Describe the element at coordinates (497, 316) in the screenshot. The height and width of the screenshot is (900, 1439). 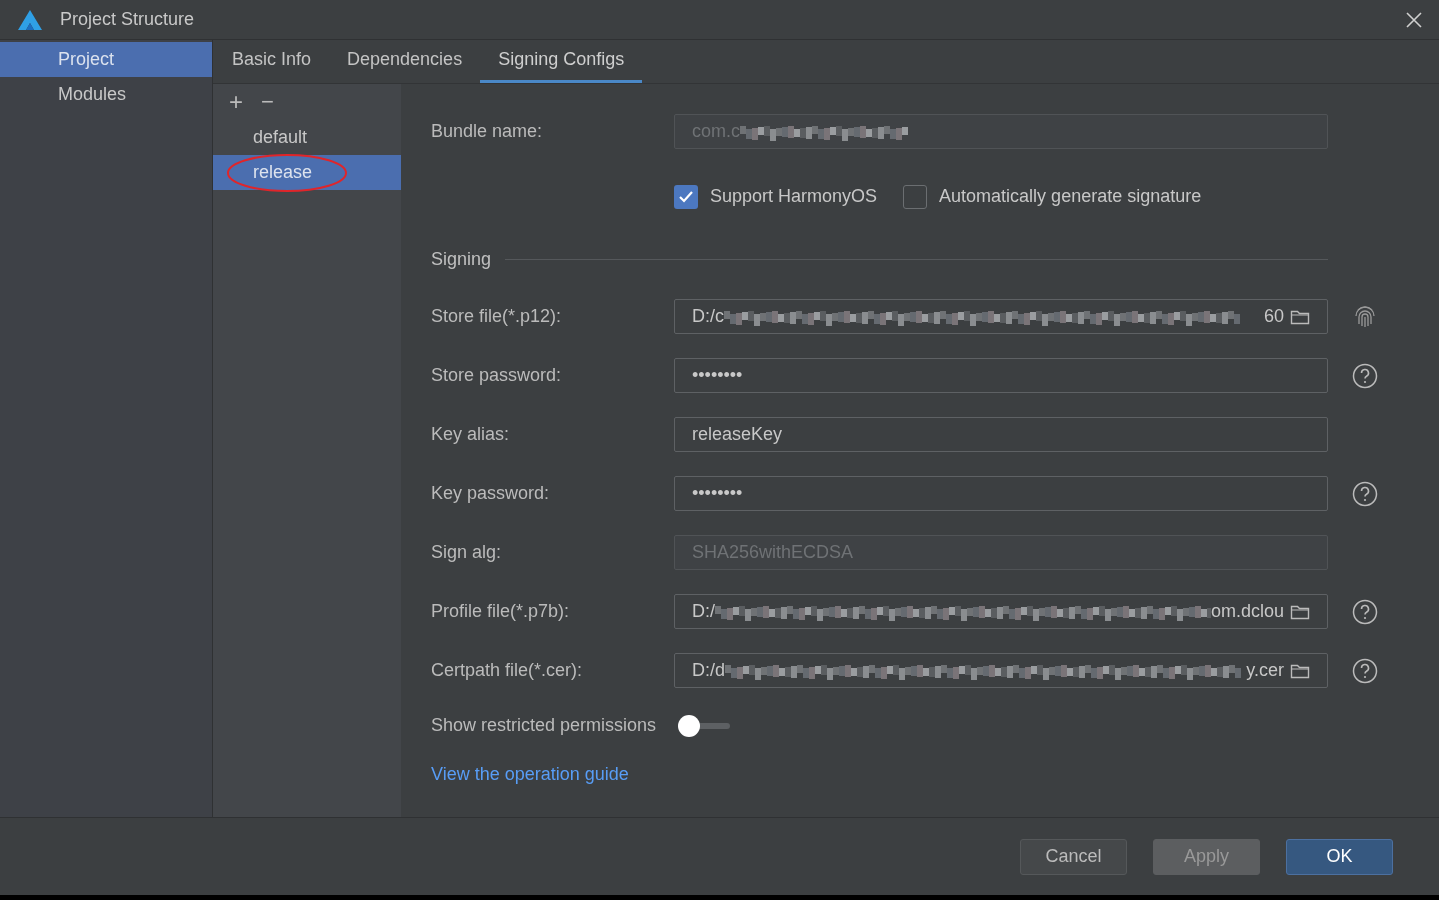
I see `field-label: Store file(*.p12):` at that location.